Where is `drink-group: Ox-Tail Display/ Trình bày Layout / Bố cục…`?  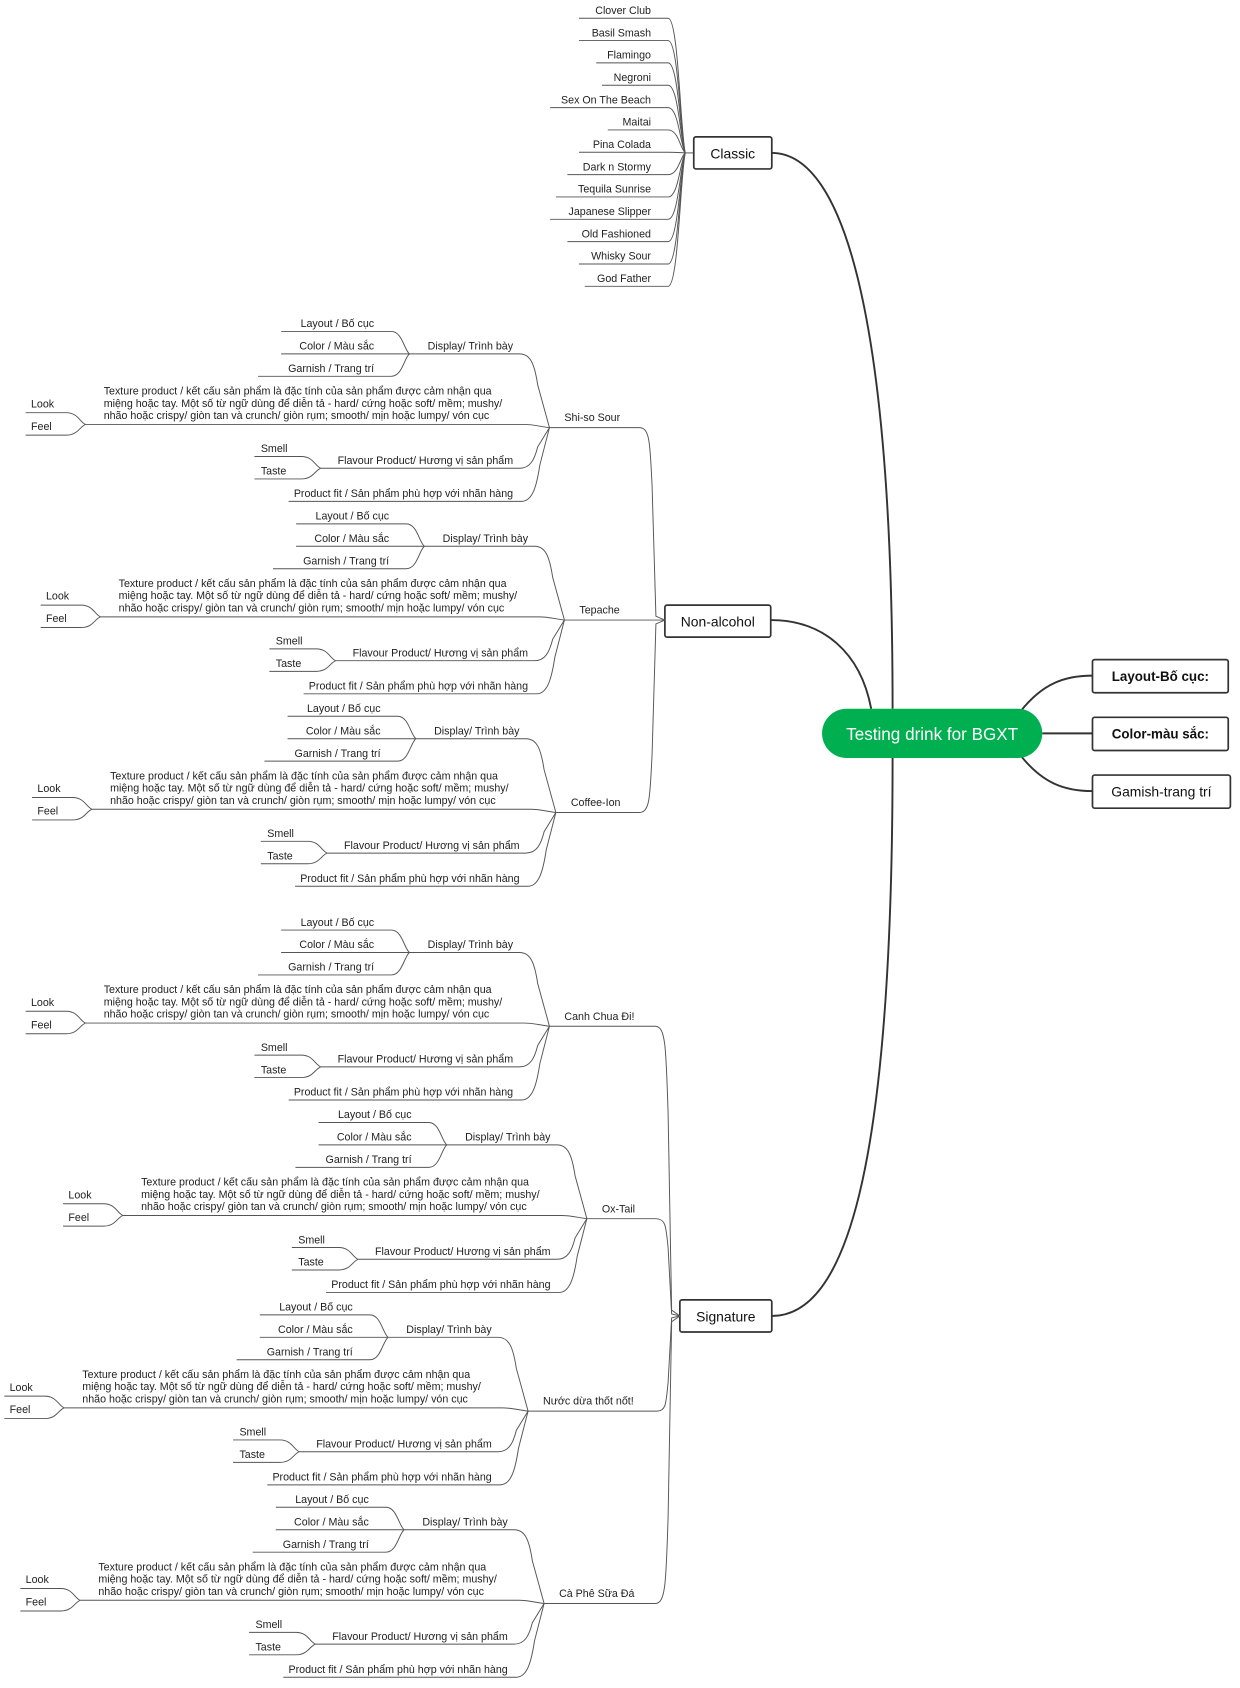 drink-group: Ox-Tail Display/ Trình bày Layout / Bố cục… is located at coordinates (371, 1213).